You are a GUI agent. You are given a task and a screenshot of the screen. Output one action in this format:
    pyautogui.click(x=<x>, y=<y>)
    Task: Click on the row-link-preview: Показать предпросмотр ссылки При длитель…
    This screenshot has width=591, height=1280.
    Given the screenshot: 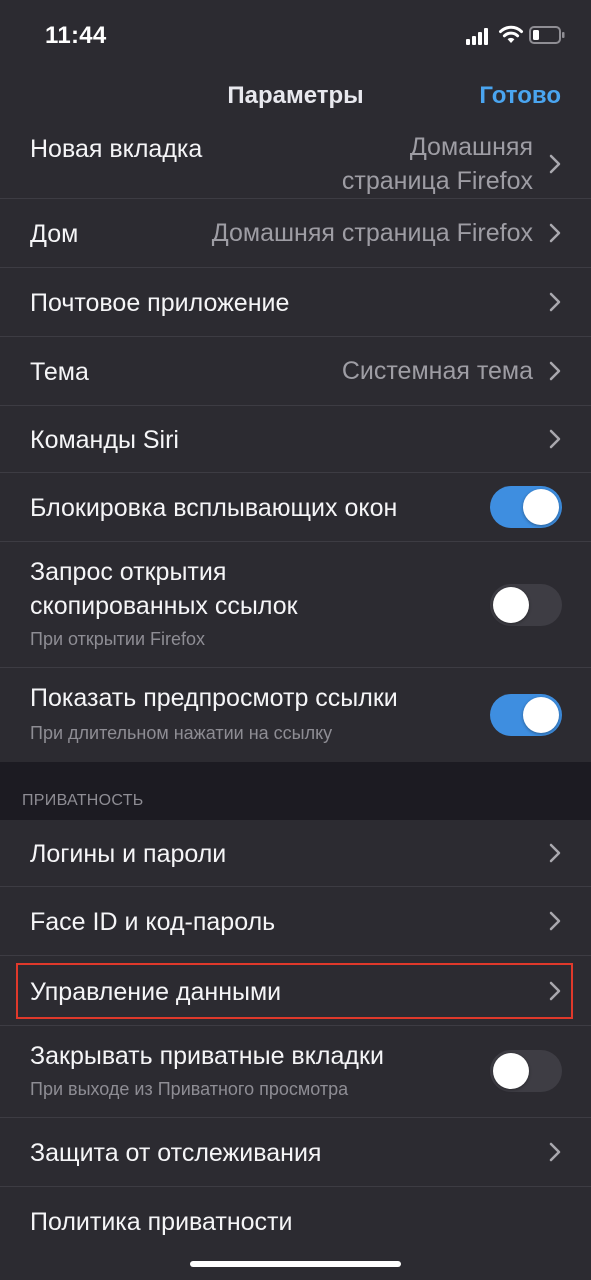 What is the action you would take?
    pyautogui.click(x=295, y=715)
    